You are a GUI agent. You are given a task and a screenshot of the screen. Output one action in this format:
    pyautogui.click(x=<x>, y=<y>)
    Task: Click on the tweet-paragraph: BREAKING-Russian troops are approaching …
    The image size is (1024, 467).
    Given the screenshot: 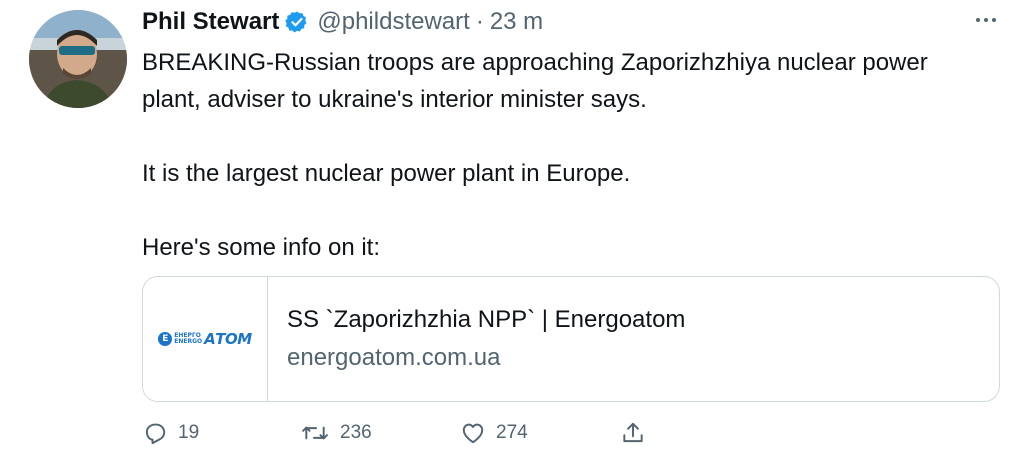 What is the action you would take?
    pyautogui.click(x=535, y=81)
    